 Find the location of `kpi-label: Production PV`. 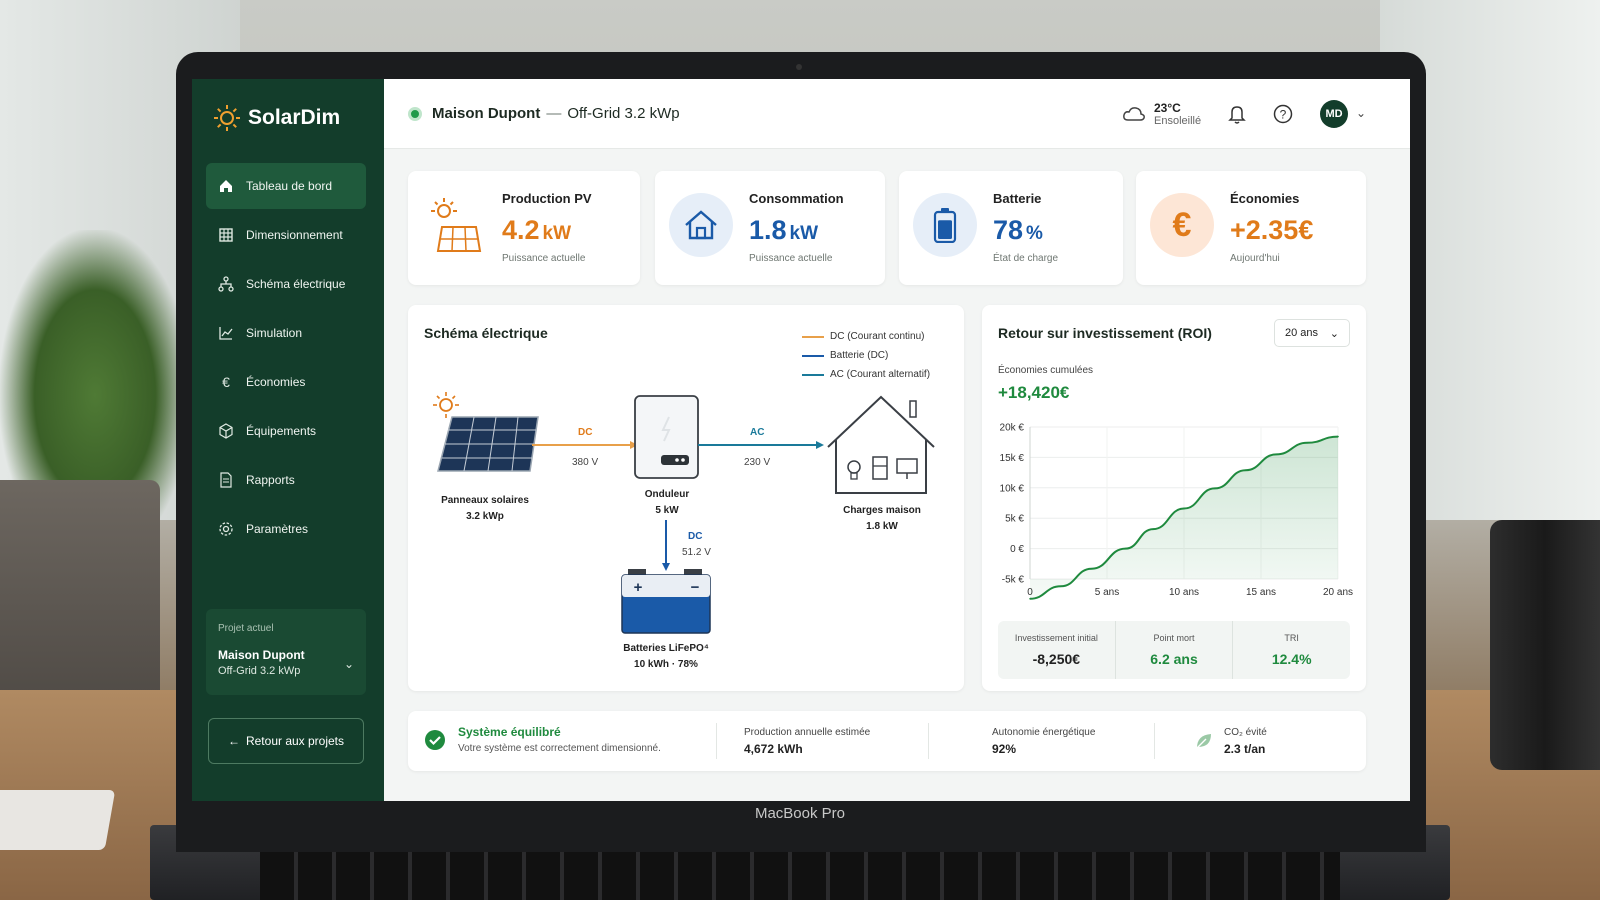

kpi-label: Production PV is located at coordinates (547, 198).